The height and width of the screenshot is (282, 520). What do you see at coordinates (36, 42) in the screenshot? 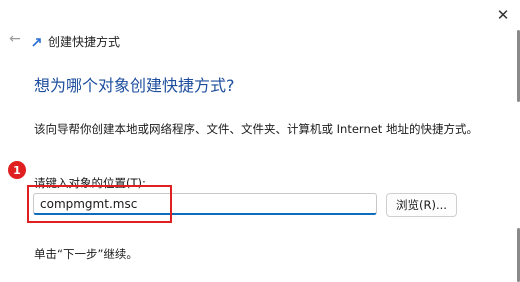
I see `shortcut-arrow-icon` at bounding box center [36, 42].